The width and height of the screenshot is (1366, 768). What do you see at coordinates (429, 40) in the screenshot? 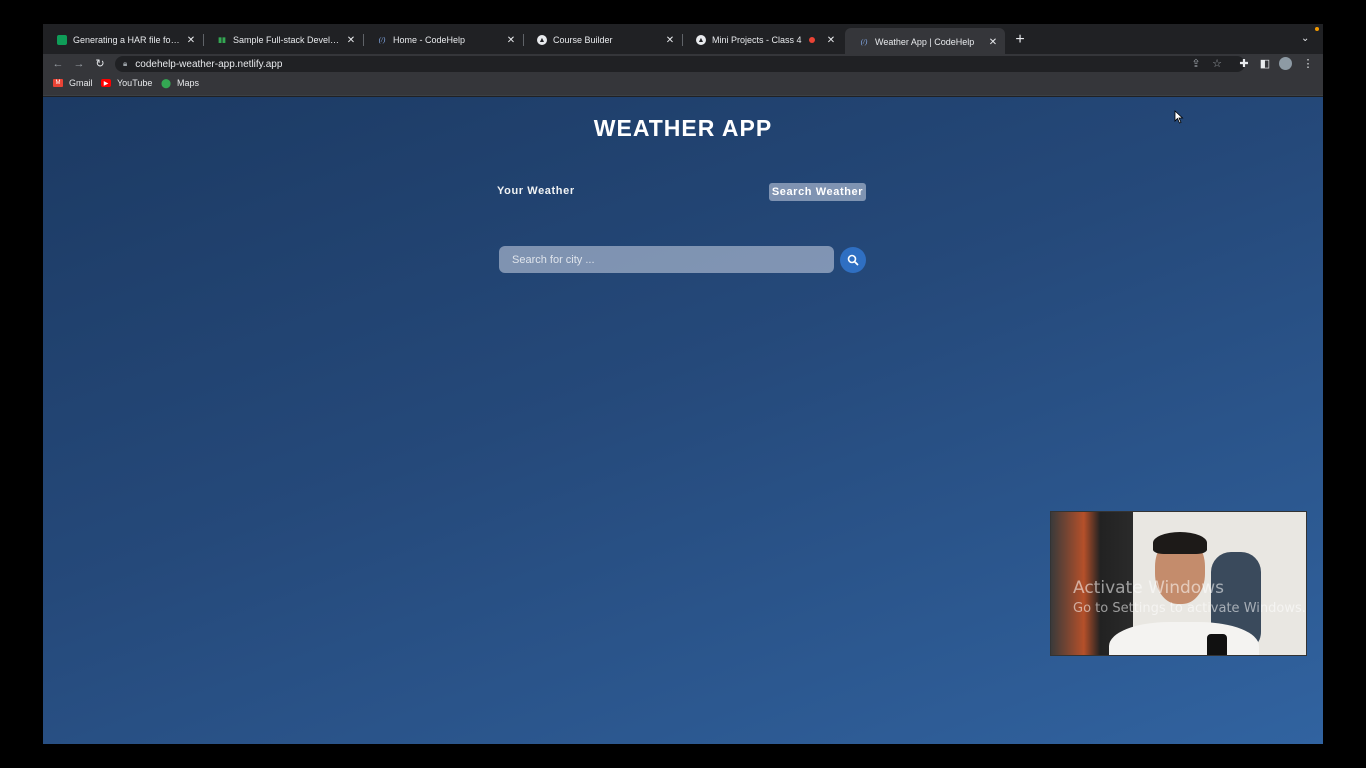
I see `tab-label: Home - CodeHelp` at bounding box center [429, 40].